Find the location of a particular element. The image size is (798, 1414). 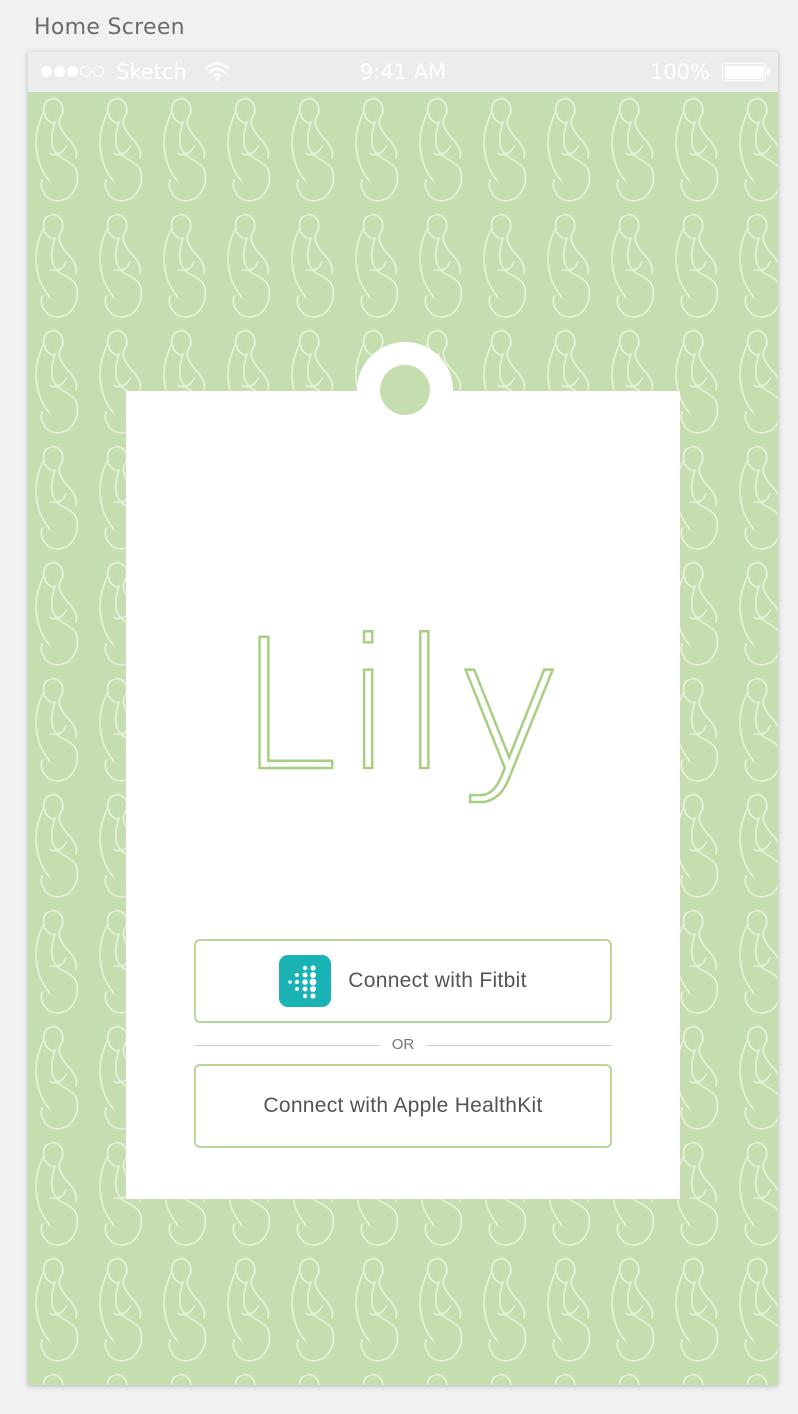

or-divider: OR is located at coordinates (403, 1045).